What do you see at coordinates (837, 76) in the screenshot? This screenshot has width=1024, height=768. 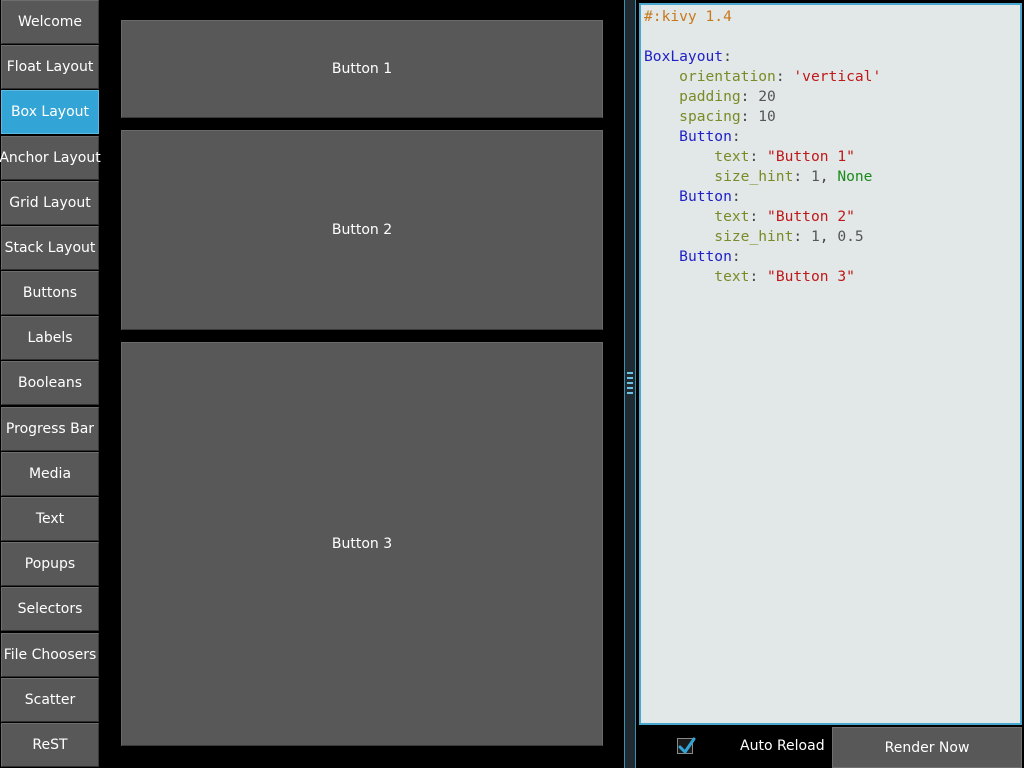 I see `code-token: 'vertical'` at bounding box center [837, 76].